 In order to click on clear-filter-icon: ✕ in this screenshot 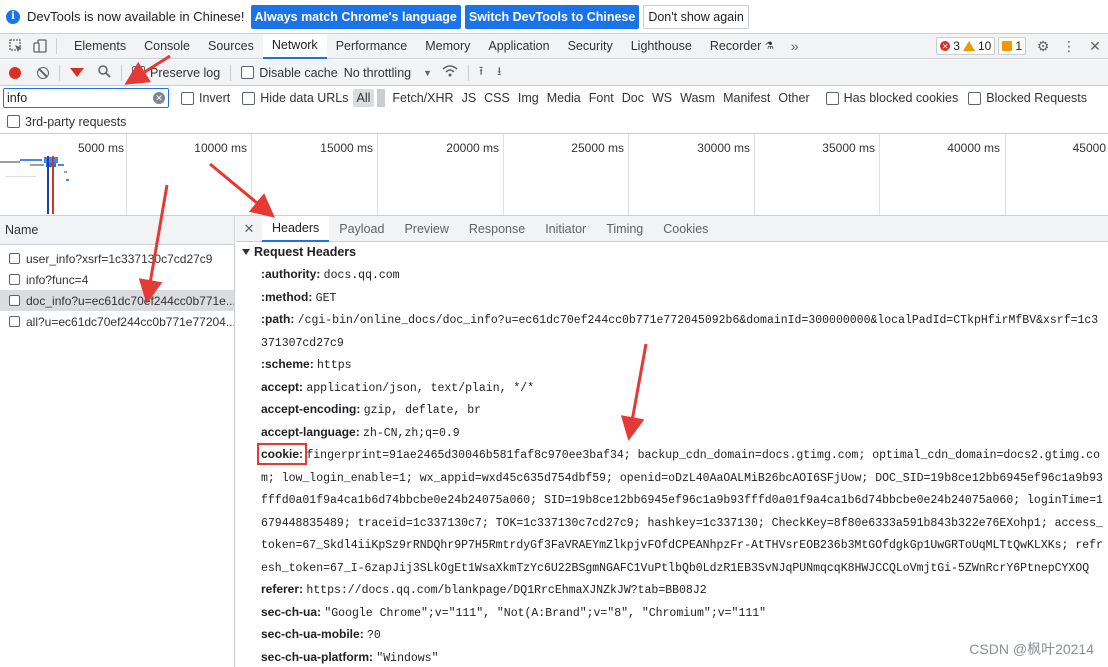, I will do `click(159, 98)`.